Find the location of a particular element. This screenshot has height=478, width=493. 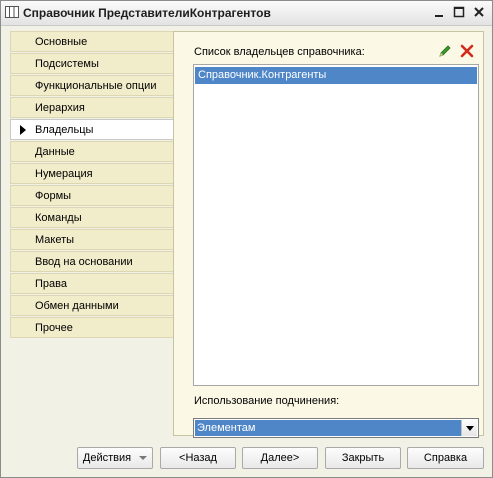

nav-item-label: Права is located at coordinates (51, 284).